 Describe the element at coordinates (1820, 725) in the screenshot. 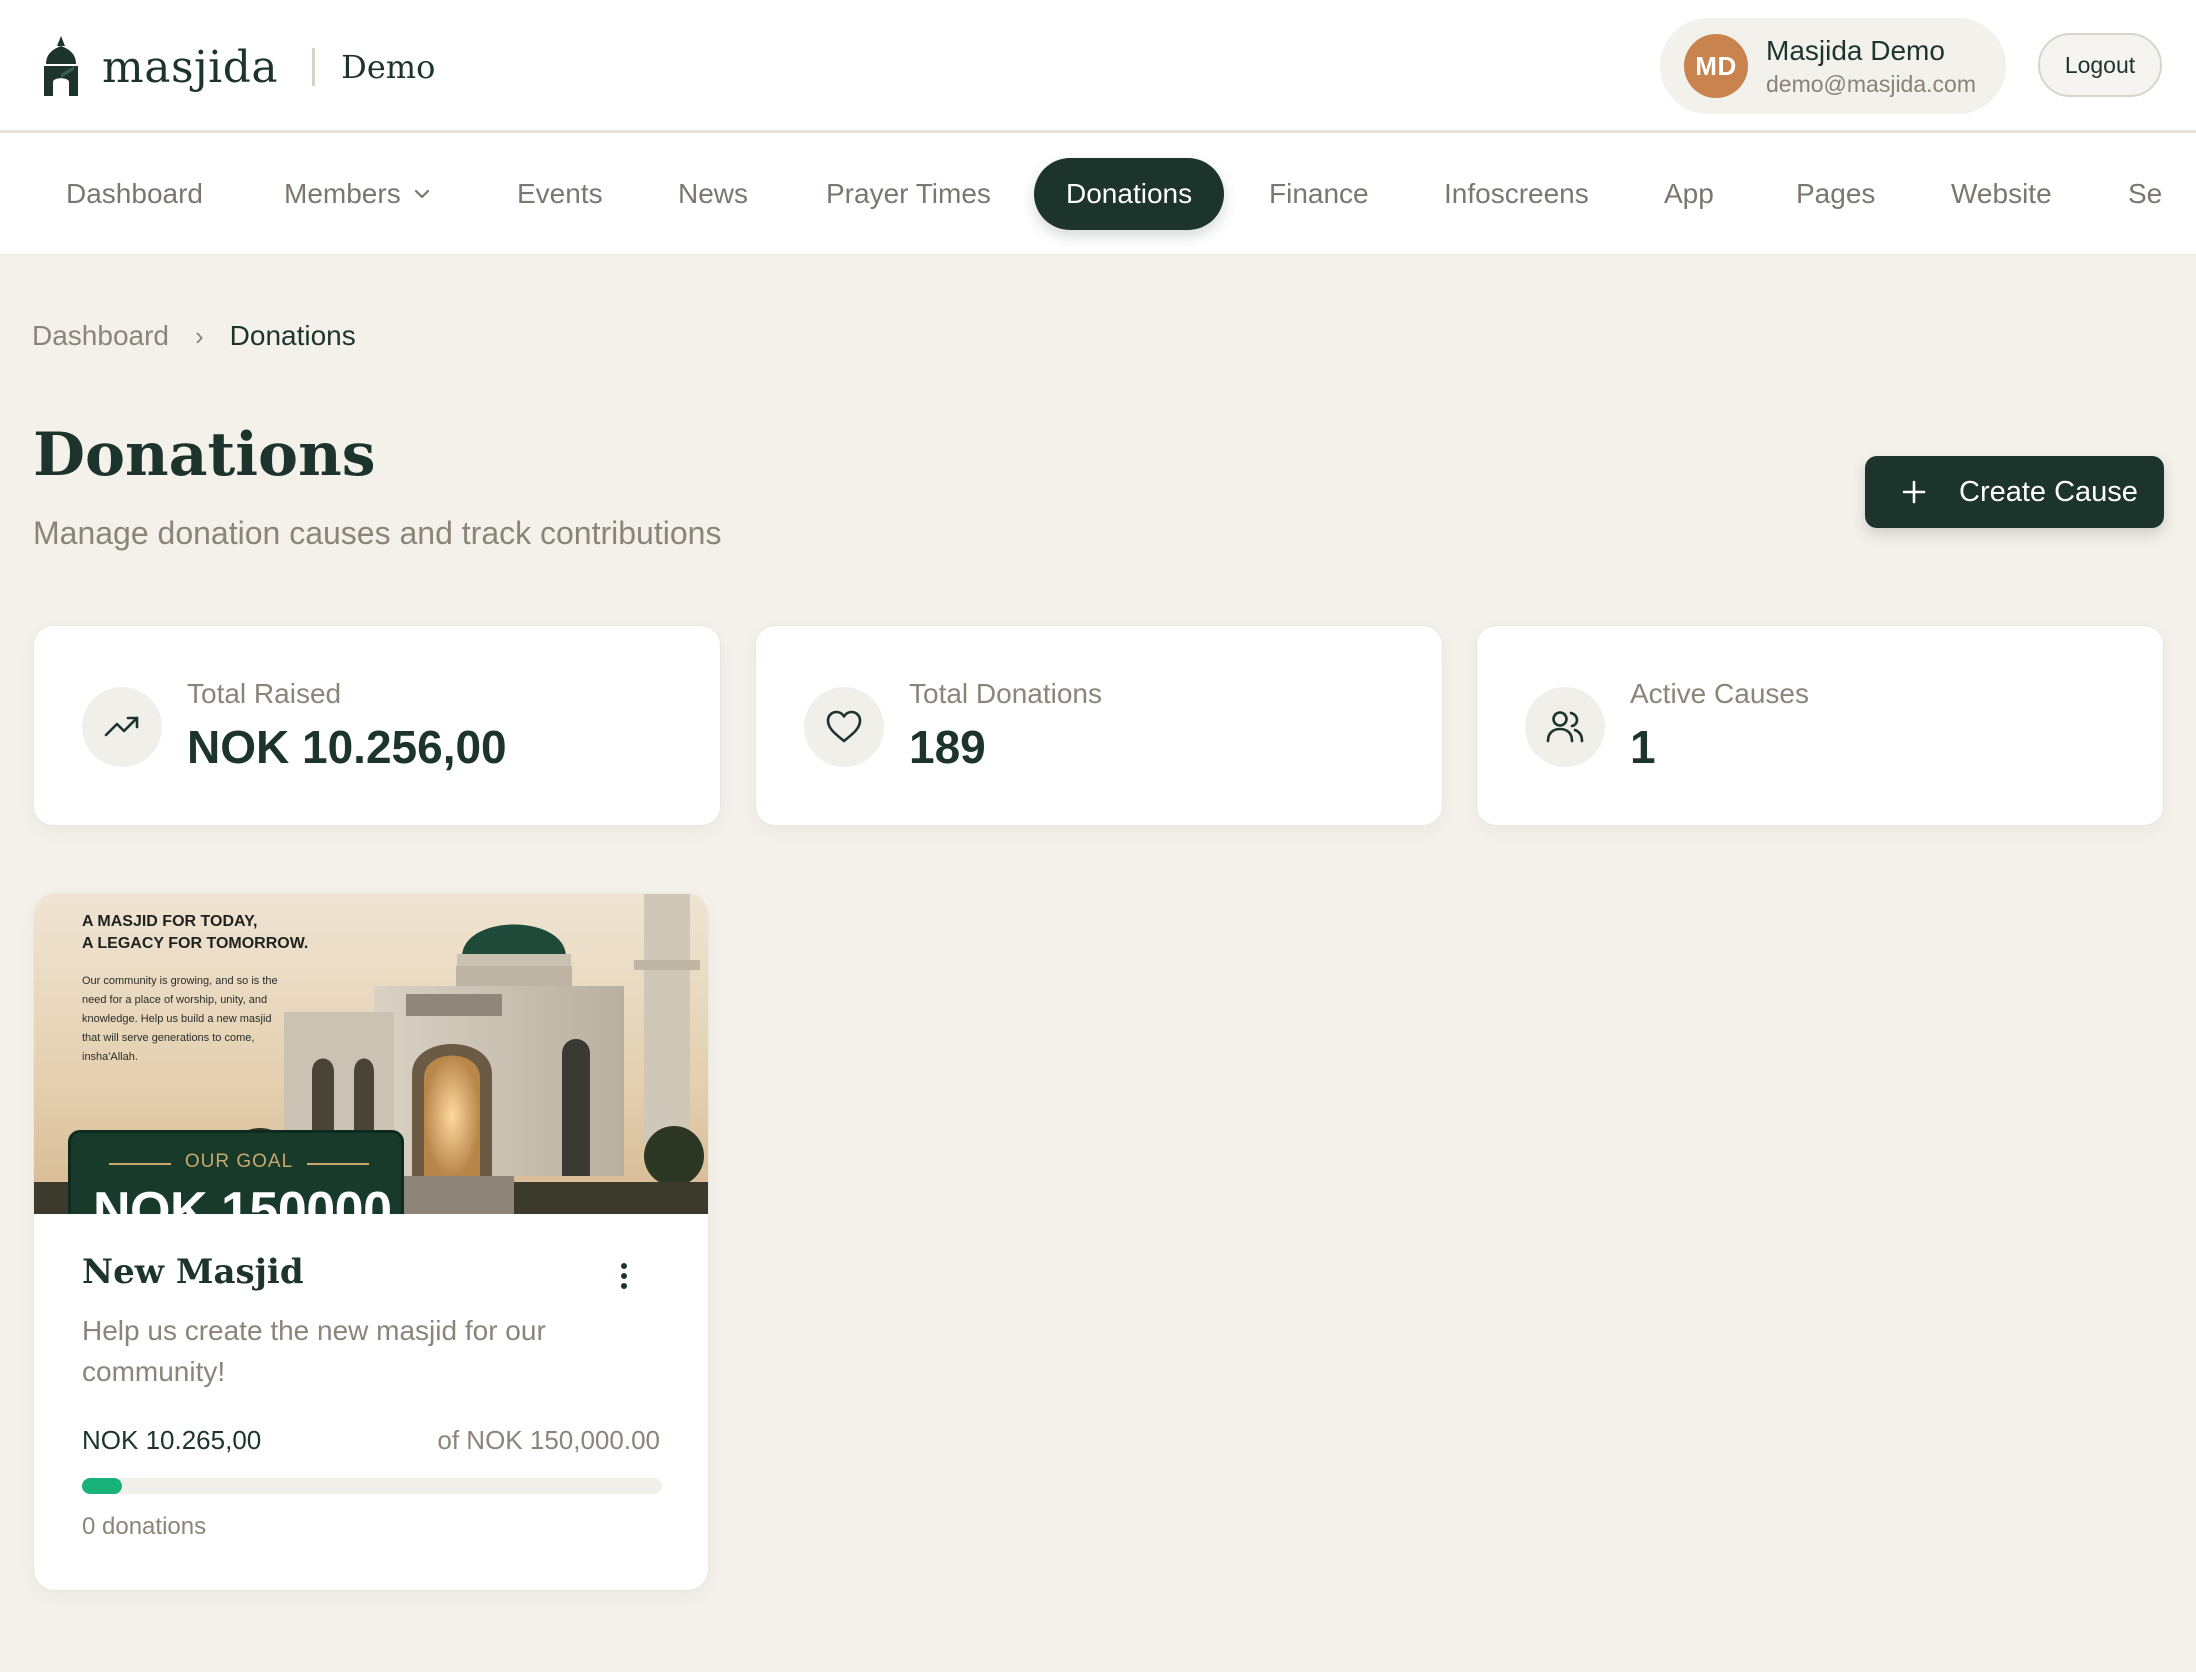

I see `stat-card-active-causes: Active Causes 1` at that location.